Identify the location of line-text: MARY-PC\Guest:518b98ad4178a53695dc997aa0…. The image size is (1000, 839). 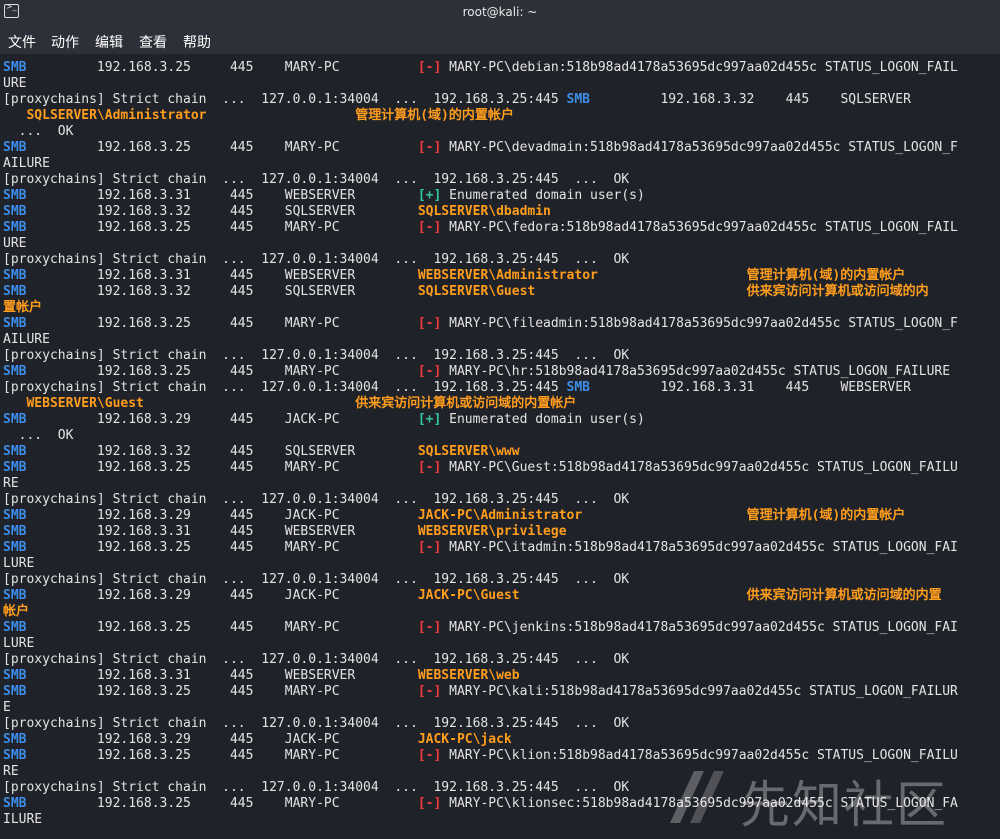
(699, 467).